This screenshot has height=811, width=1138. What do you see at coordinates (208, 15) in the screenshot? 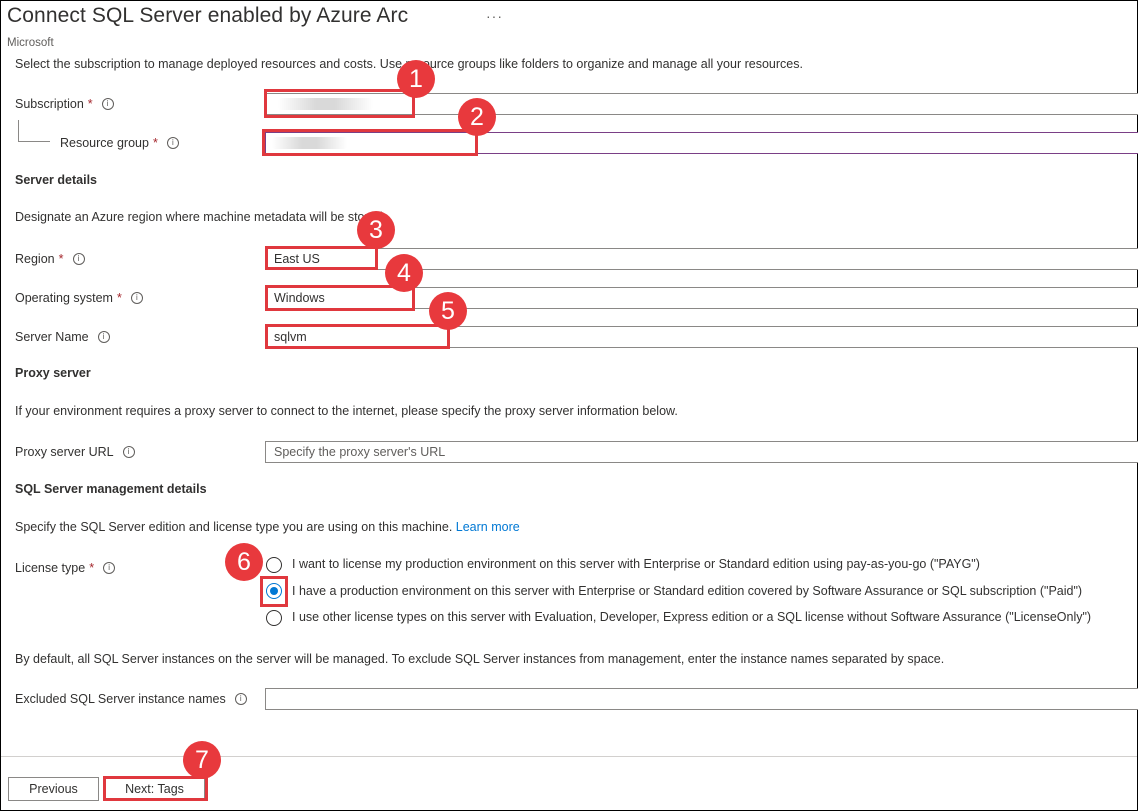
I see `page-title: Connect SQL Server enabled by Azure Arc` at bounding box center [208, 15].